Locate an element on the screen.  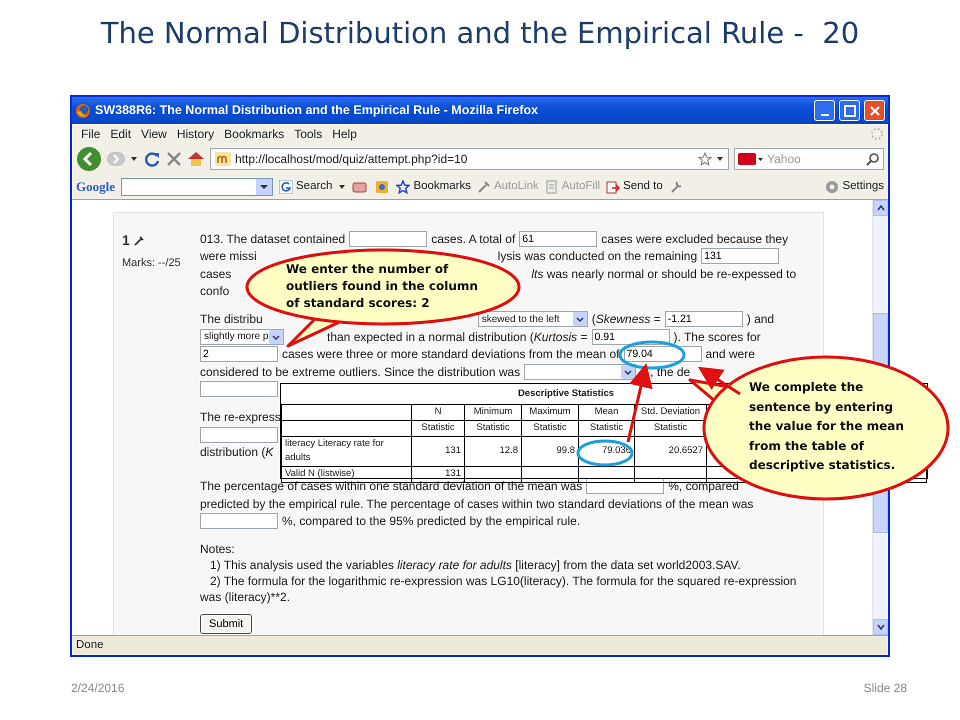
table-cell: Minimum is located at coordinates (493, 412).